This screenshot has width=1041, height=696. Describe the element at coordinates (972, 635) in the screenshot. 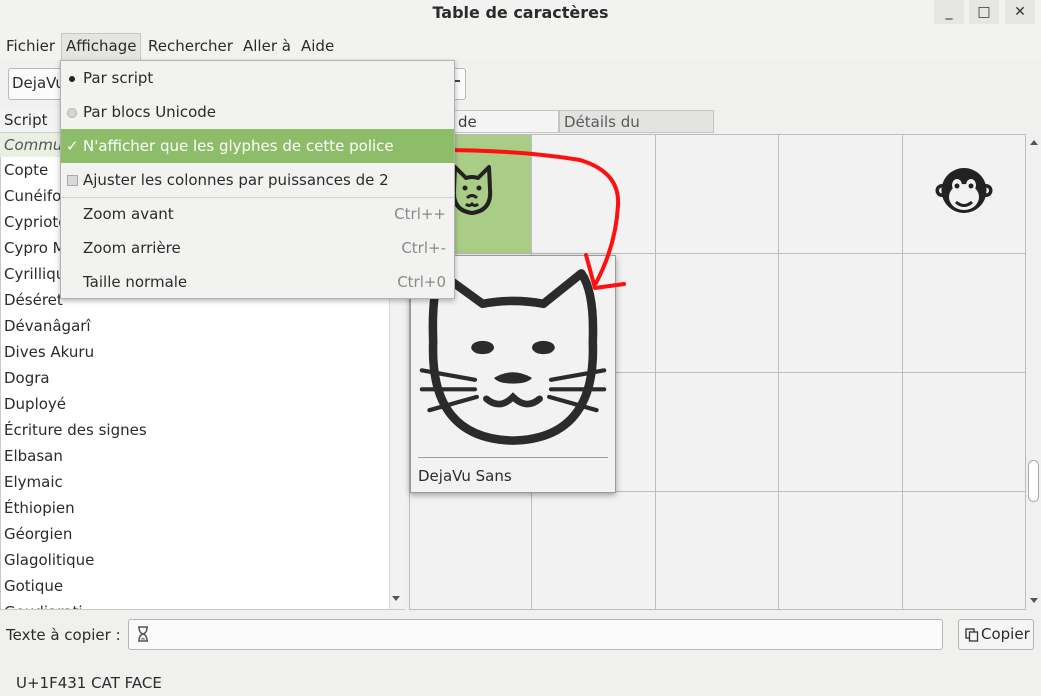

I see `copy-icon` at that location.